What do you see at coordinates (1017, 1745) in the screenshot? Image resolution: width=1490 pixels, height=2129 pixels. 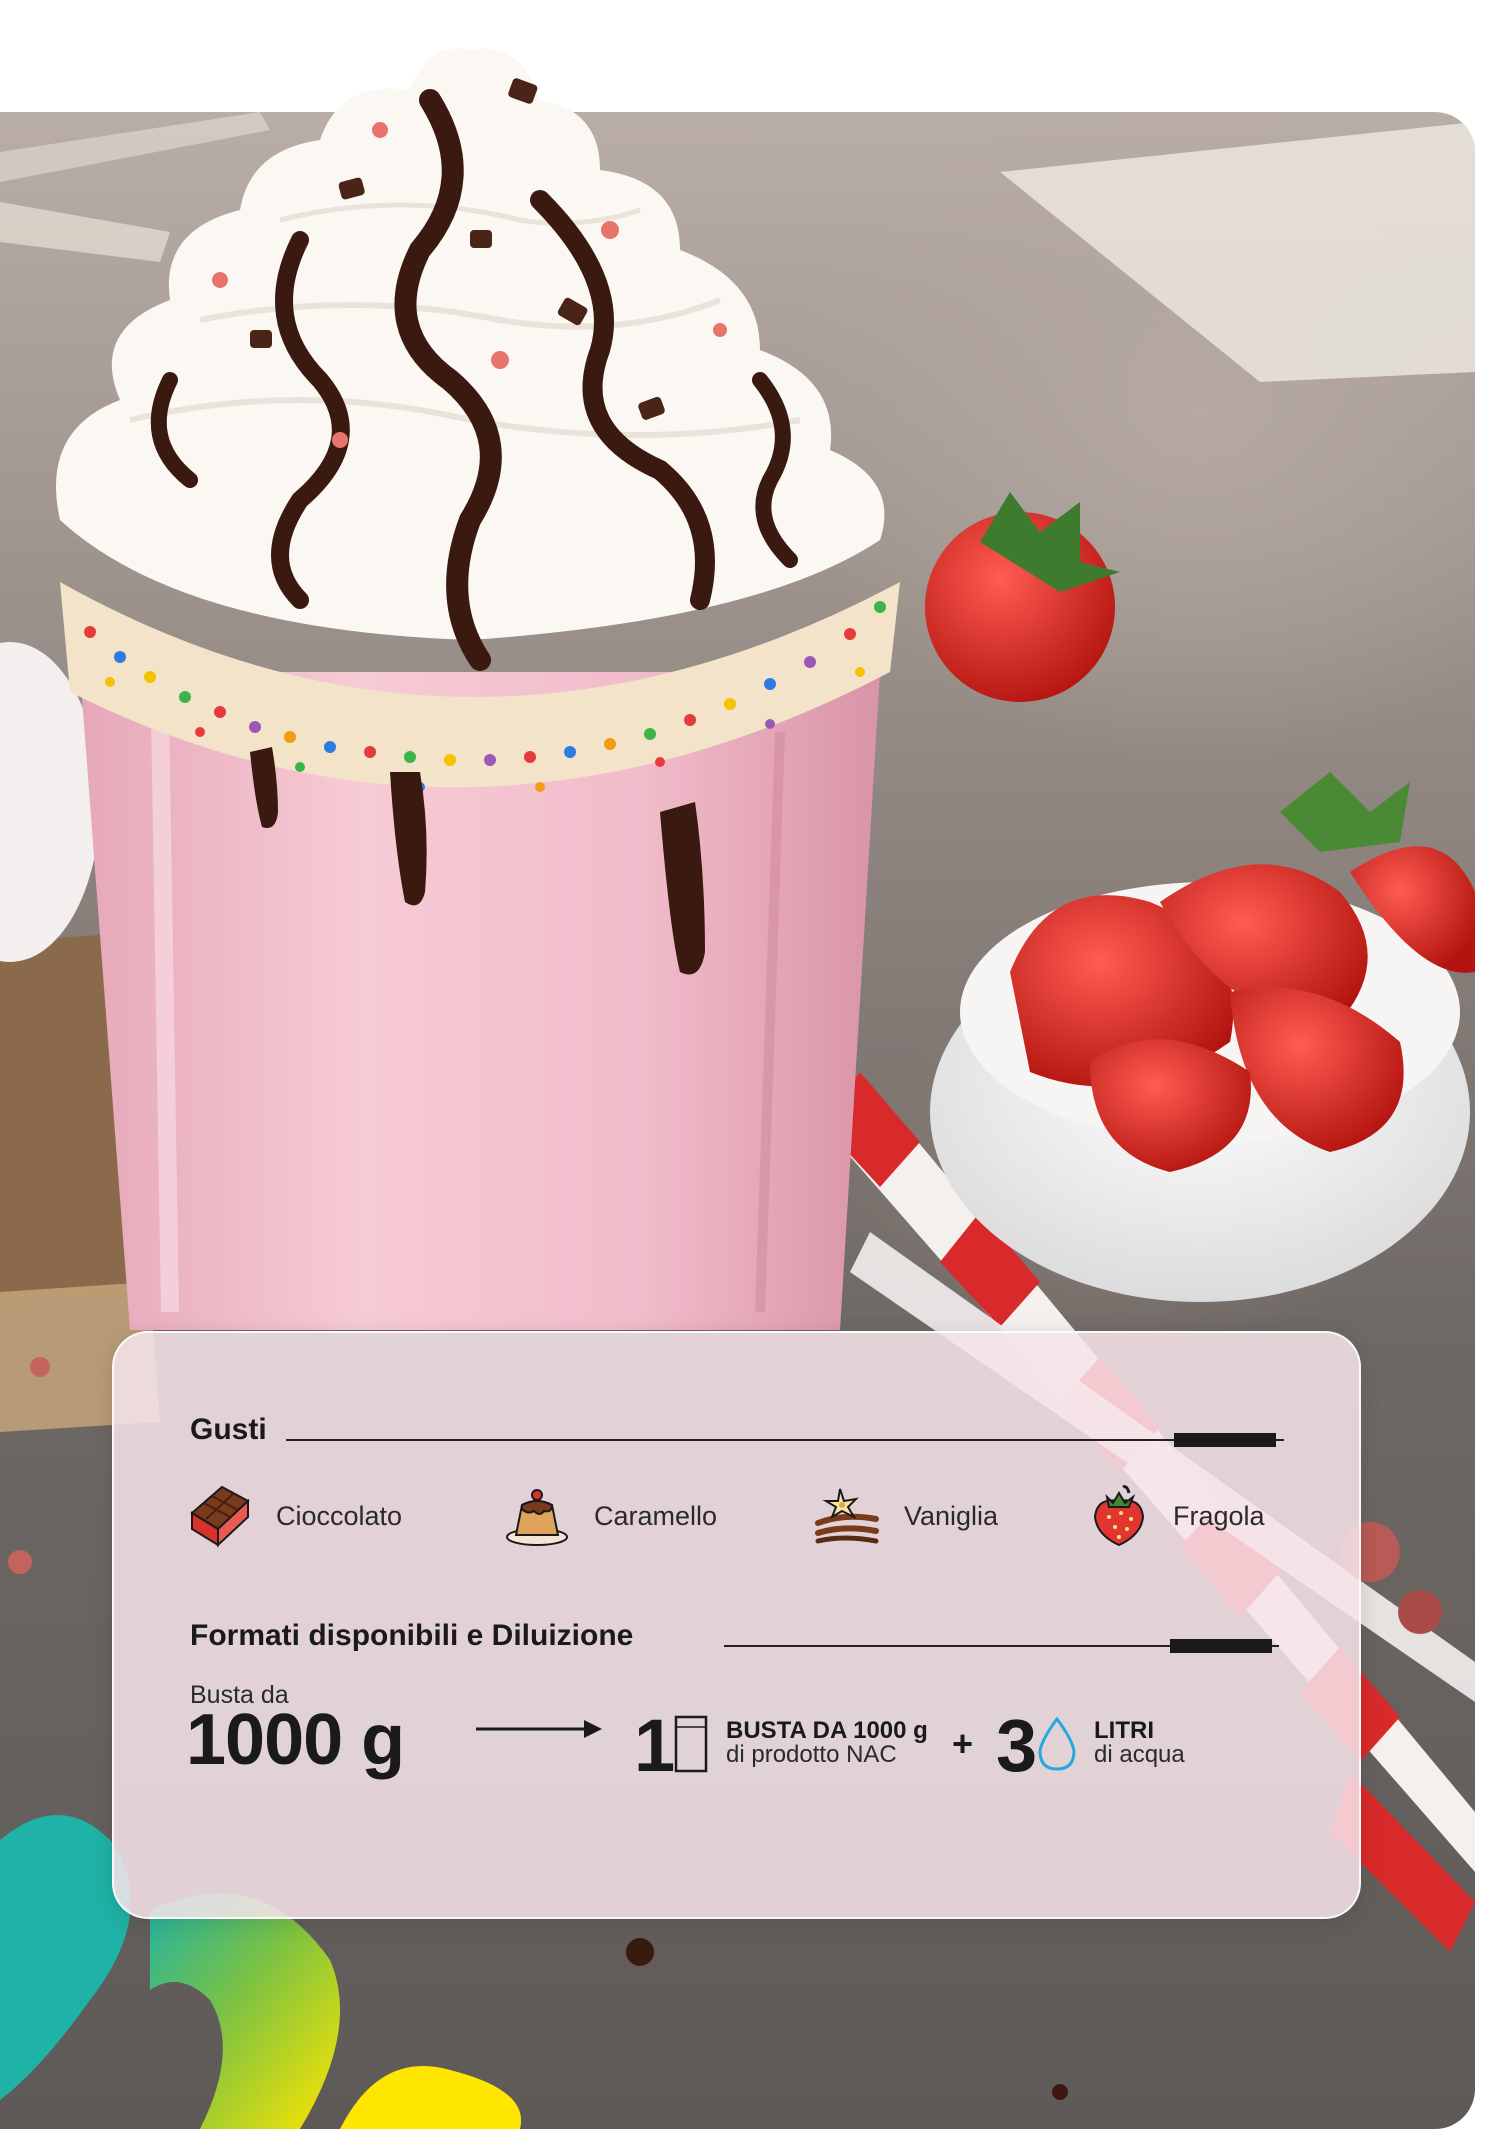 I see `water-count: 3` at bounding box center [1017, 1745].